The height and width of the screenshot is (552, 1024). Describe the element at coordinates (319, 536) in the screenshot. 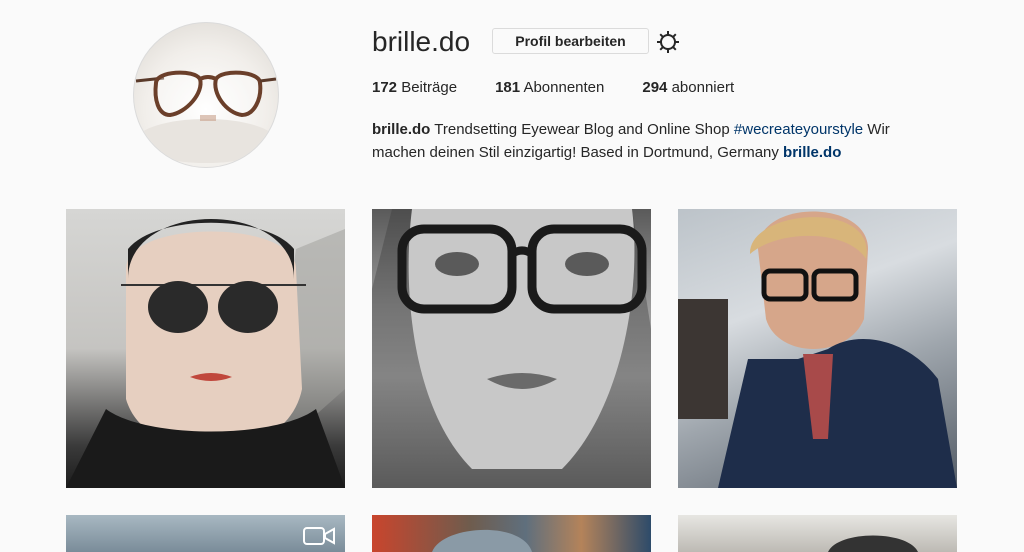

I see `video-icon` at that location.